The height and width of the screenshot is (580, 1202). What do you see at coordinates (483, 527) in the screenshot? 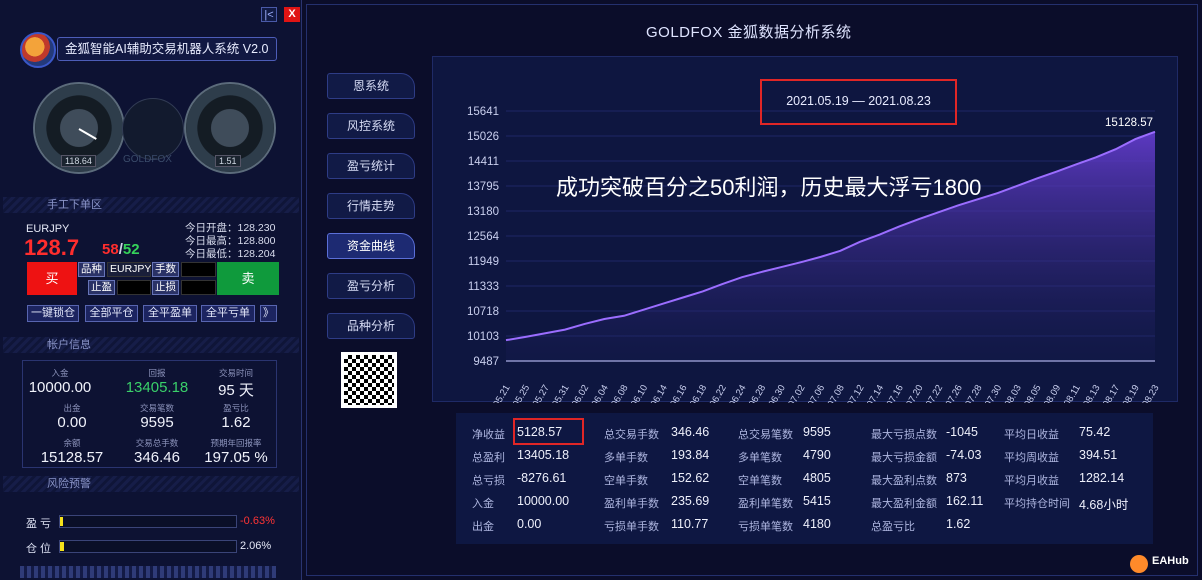
I see `stat-label: 出金` at bounding box center [483, 527].